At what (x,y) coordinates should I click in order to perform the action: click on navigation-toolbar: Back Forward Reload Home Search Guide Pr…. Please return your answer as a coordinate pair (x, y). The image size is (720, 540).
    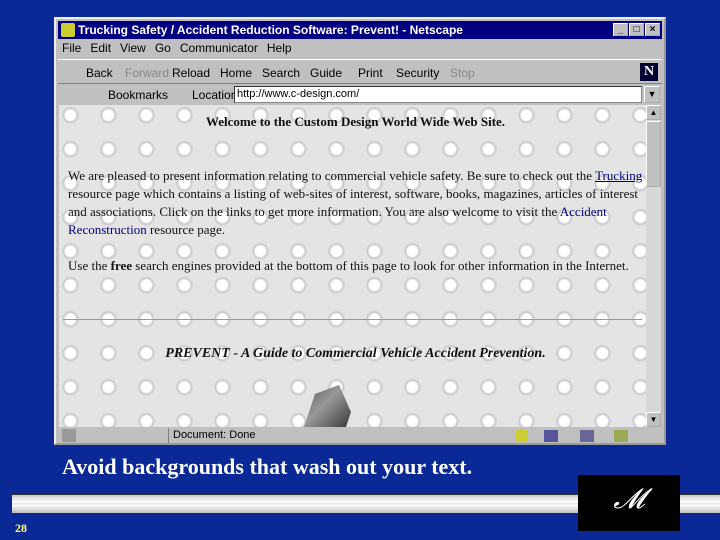
    Looking at the image, I should click on (360, 71).